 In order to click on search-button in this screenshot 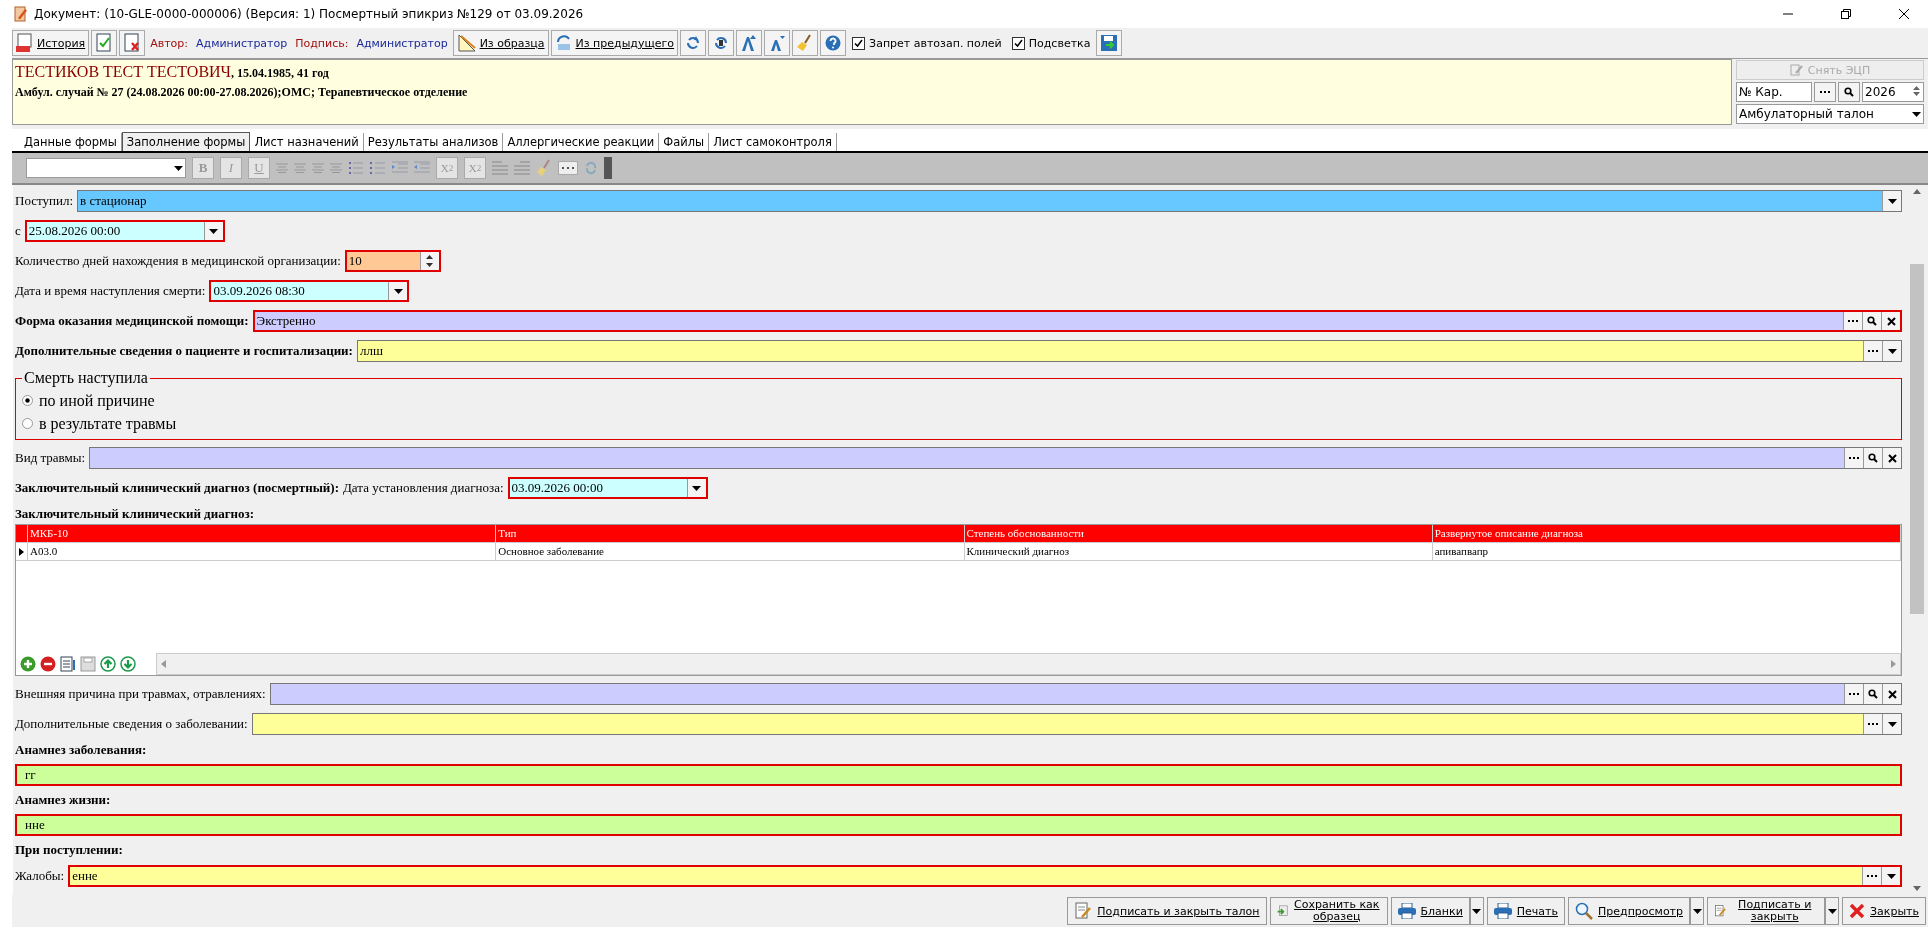, I will do `click(1849, 92)`.